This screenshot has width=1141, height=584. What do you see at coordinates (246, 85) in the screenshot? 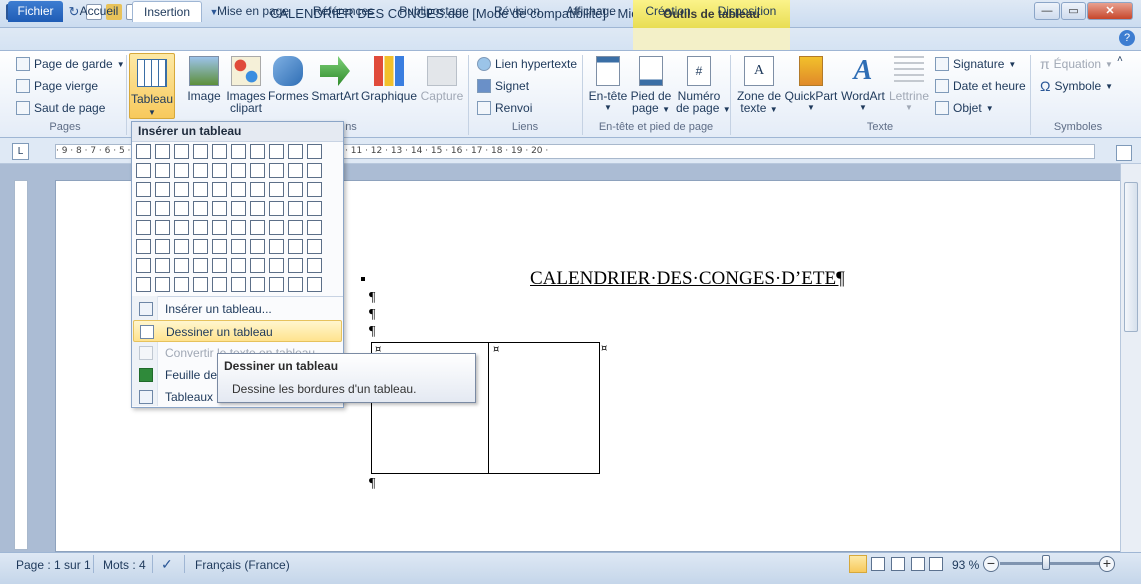
I see `images-clipart-button: Images clipart` at bounding box center [246, 85].